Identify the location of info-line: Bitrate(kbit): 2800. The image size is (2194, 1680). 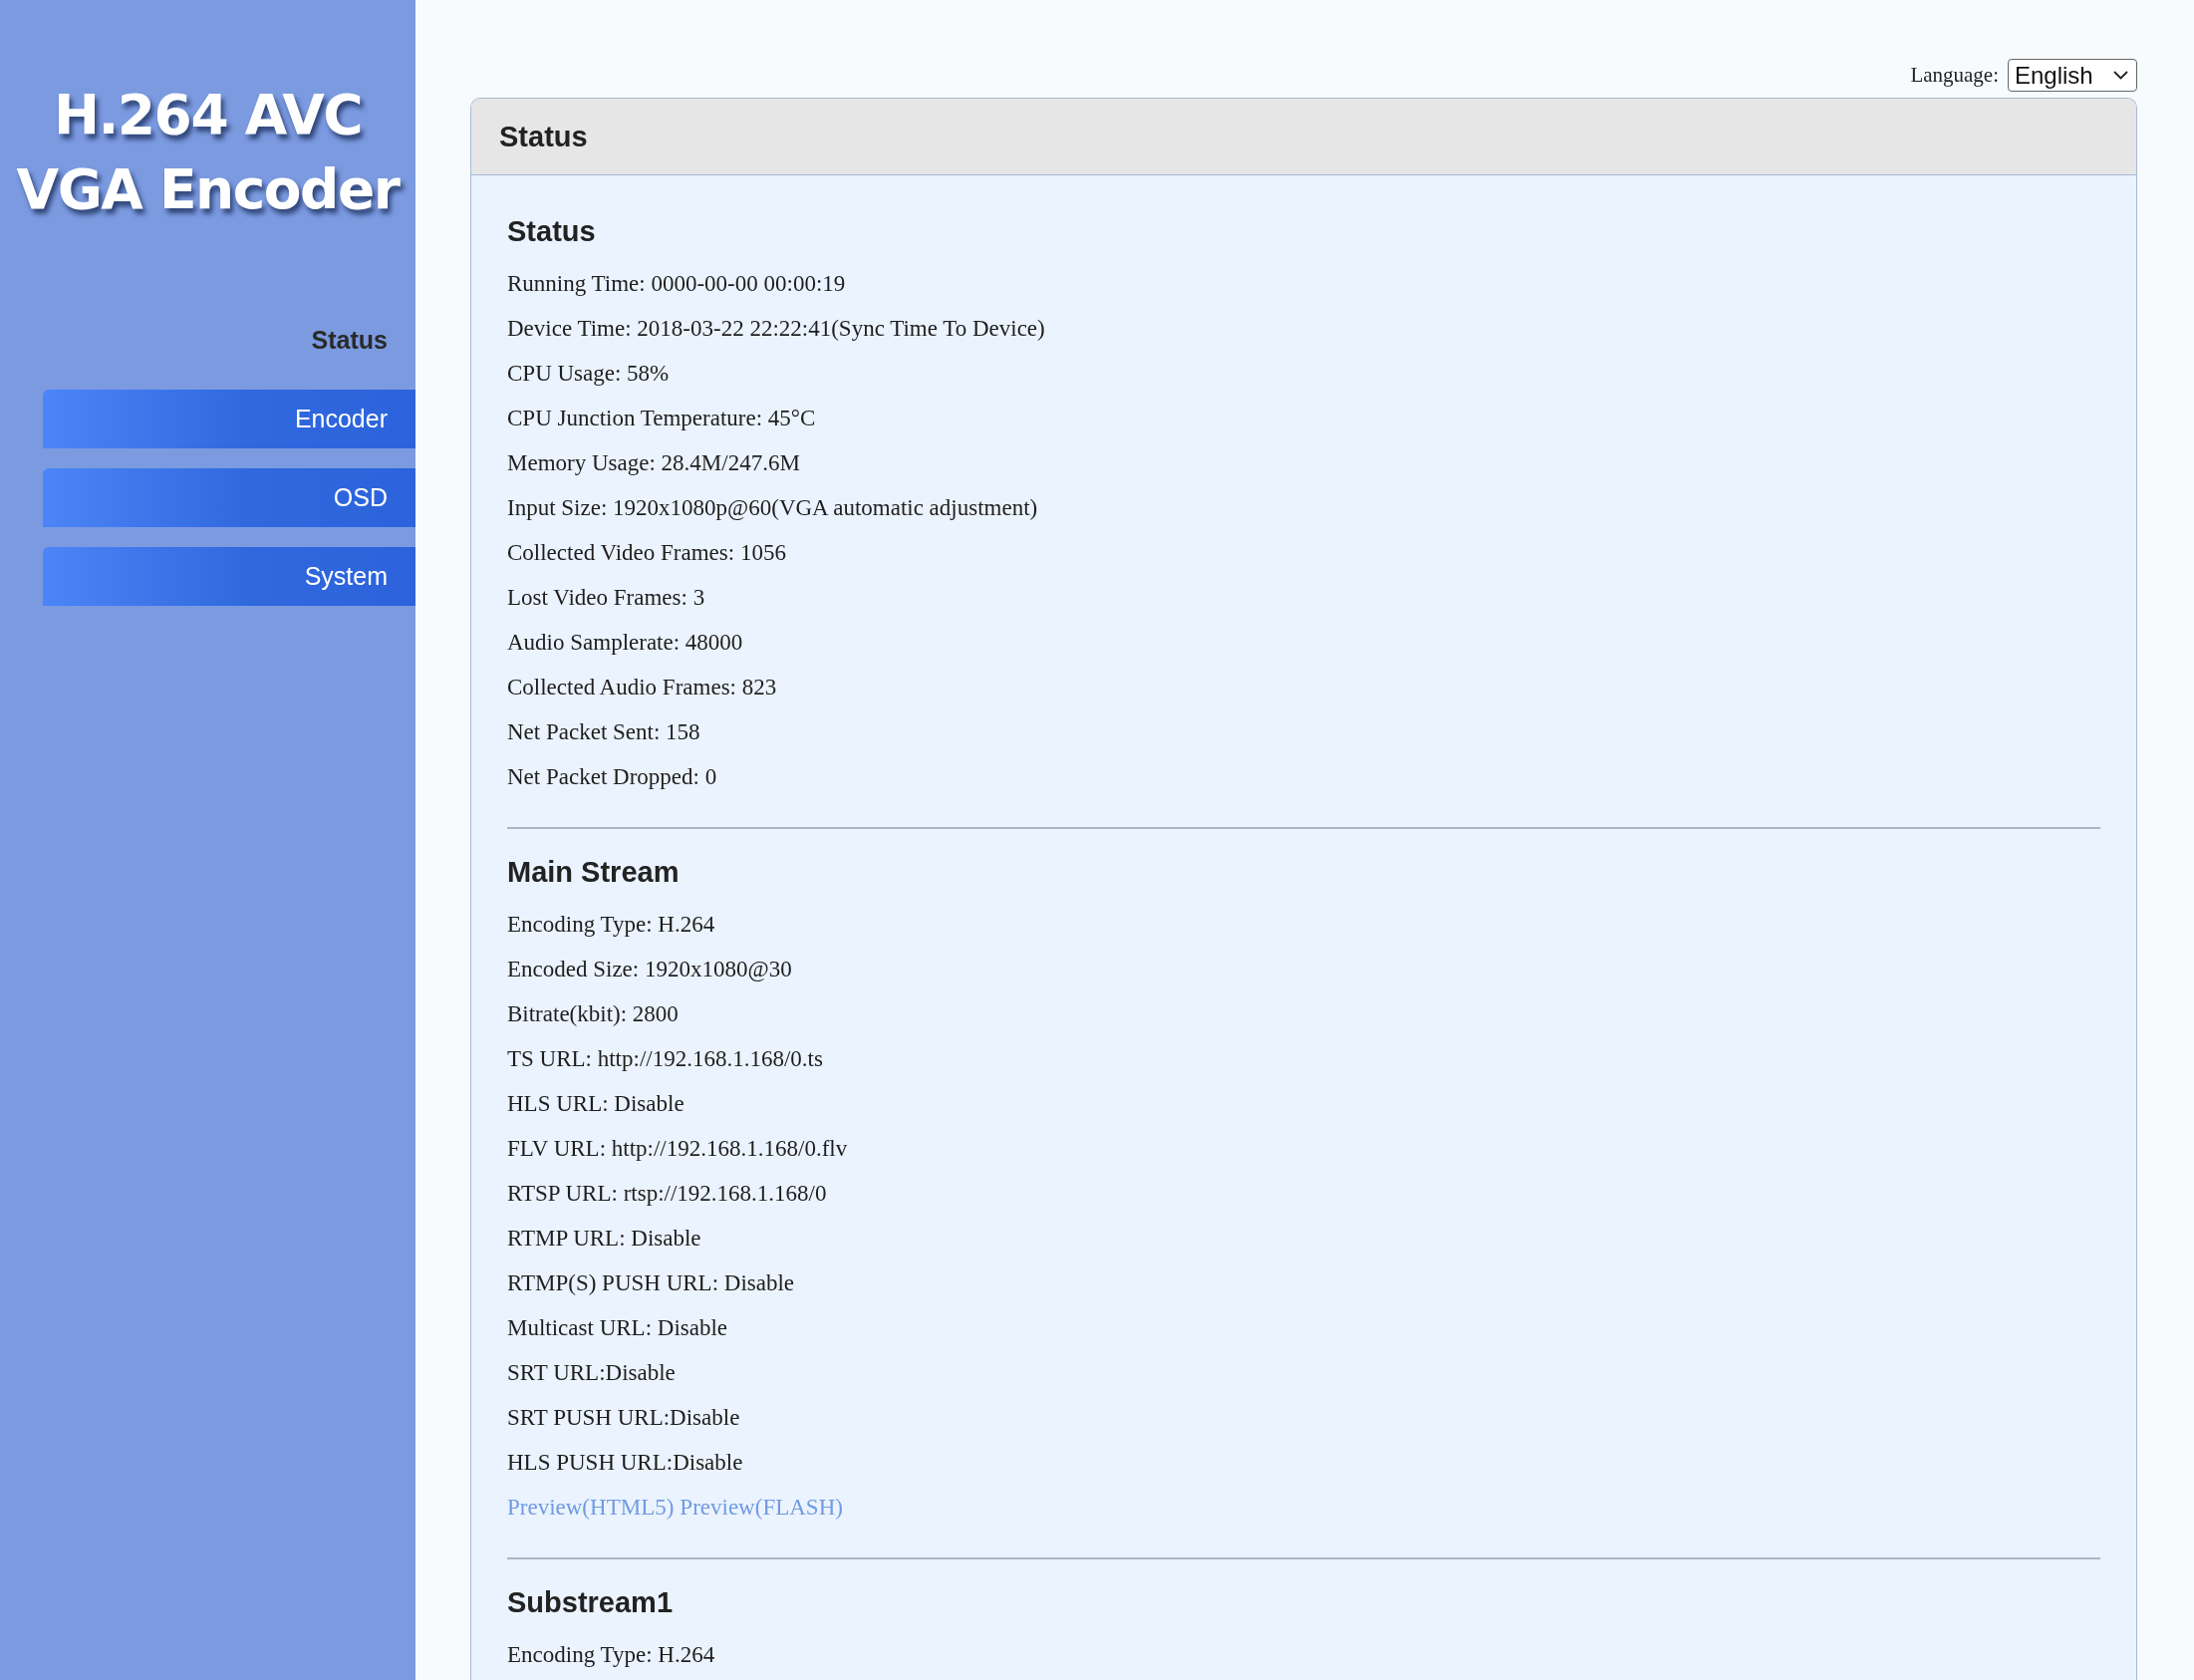
(593, 1014).